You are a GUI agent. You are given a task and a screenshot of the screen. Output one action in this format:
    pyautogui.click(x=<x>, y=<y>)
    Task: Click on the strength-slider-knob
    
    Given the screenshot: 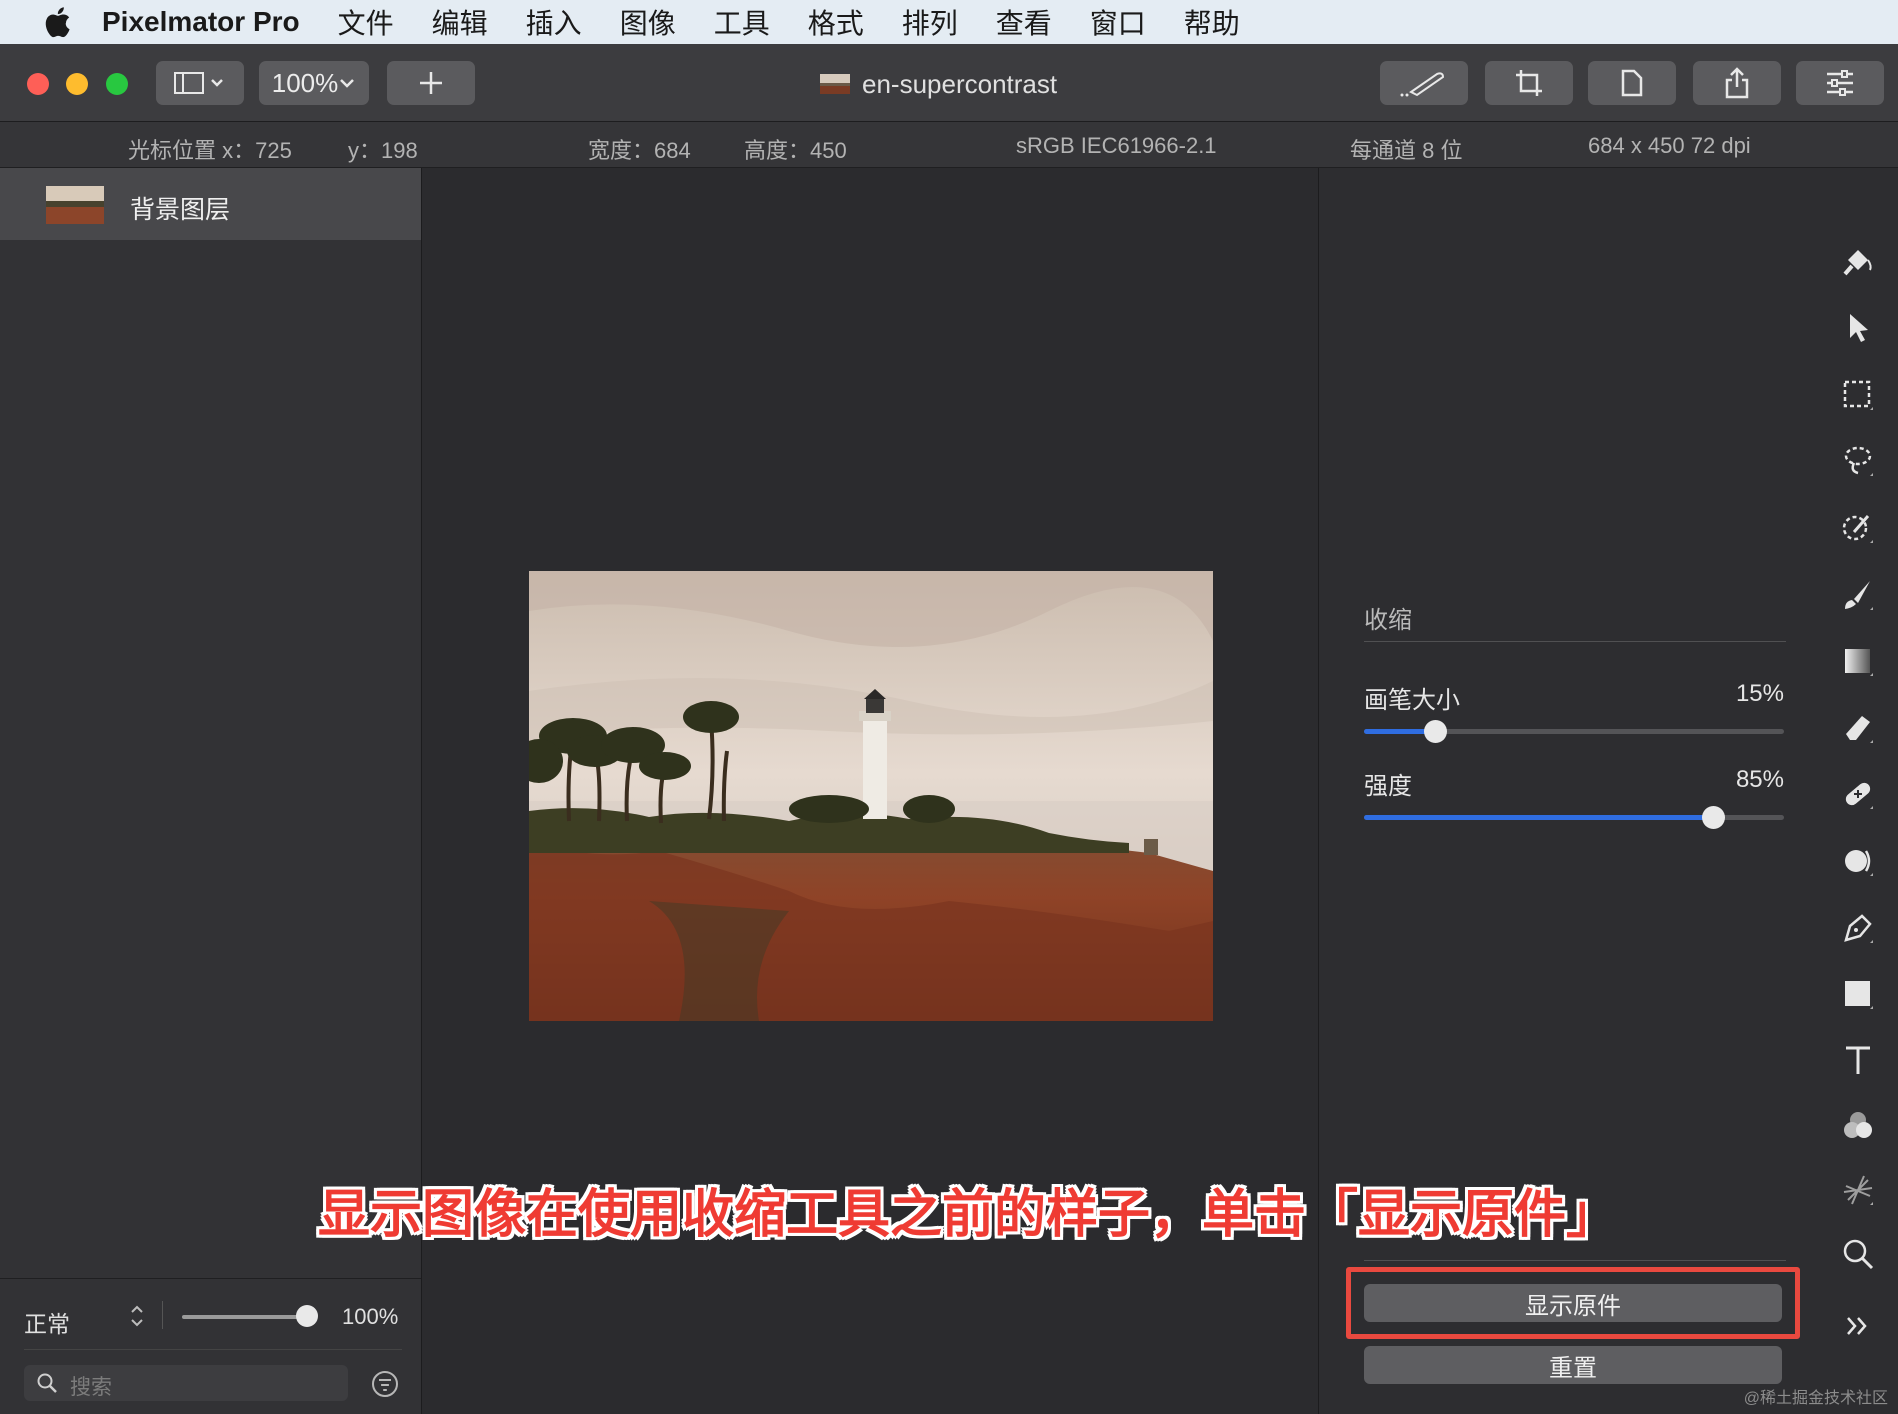 What is the action you would take?
    pyautogui.click(x=1713, y=817)
    